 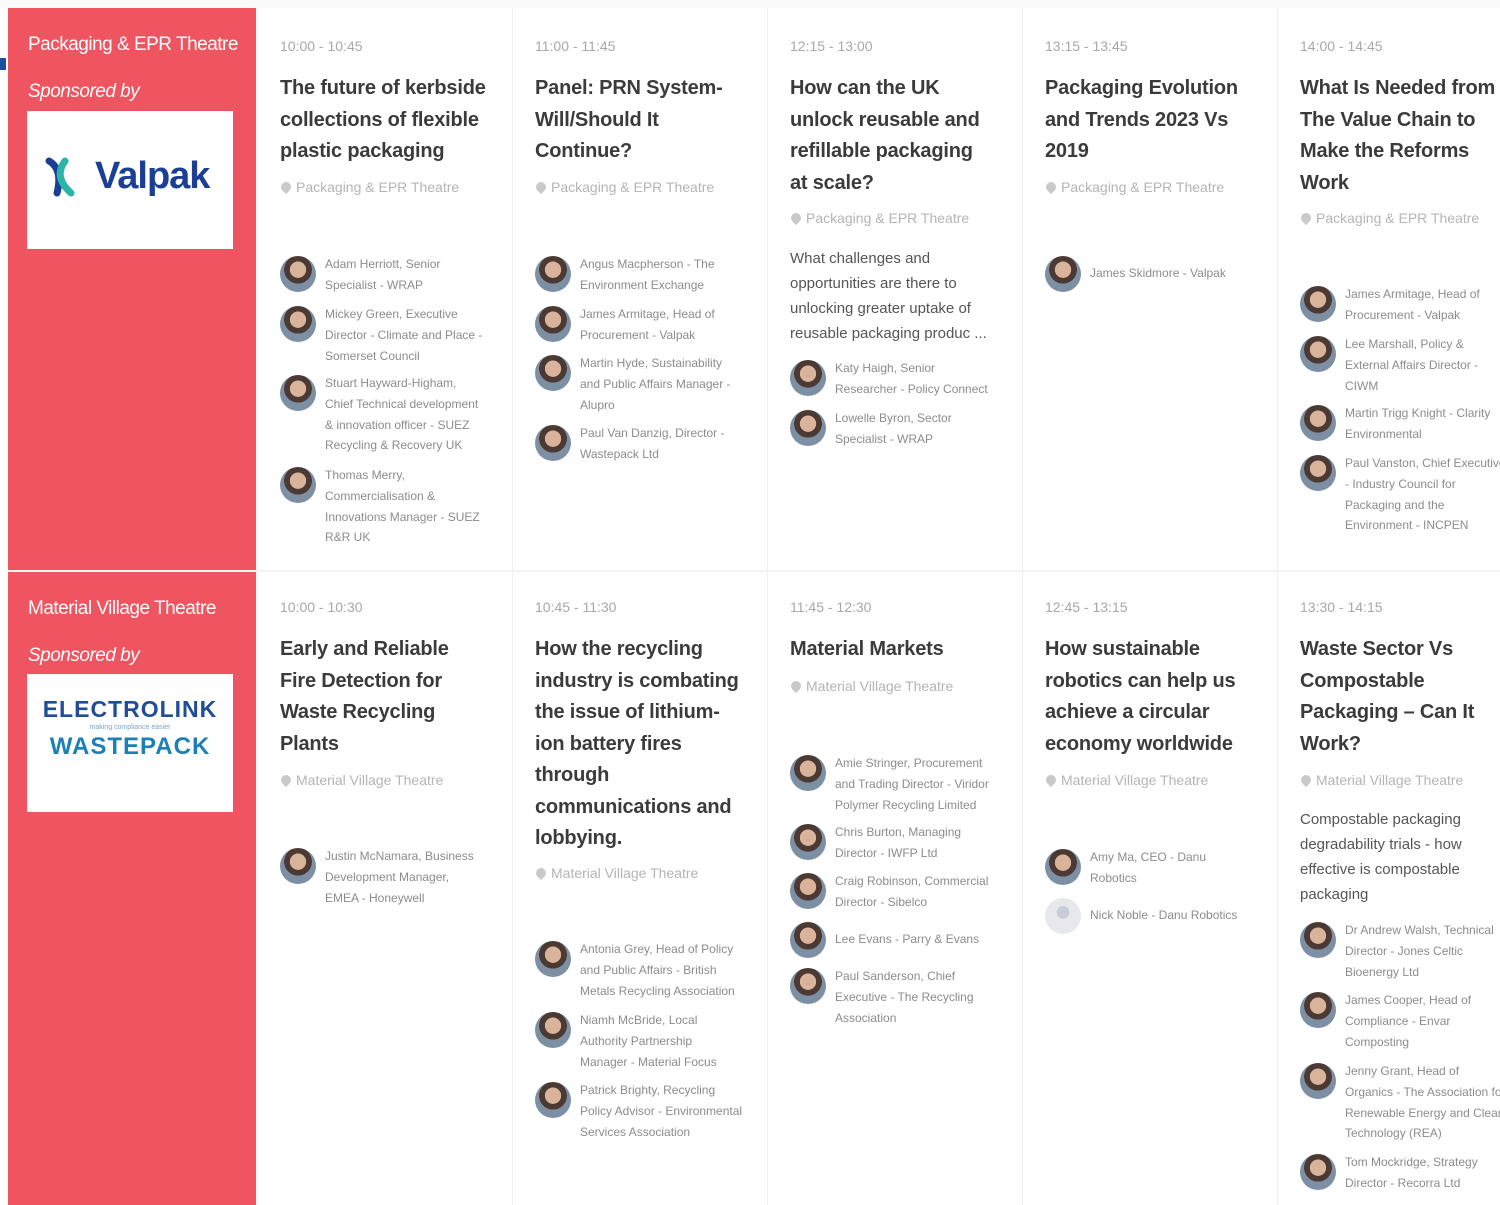 I want to click on speaker-info: Lee Evans - Parry & Evans, so click(x=907, y=939).